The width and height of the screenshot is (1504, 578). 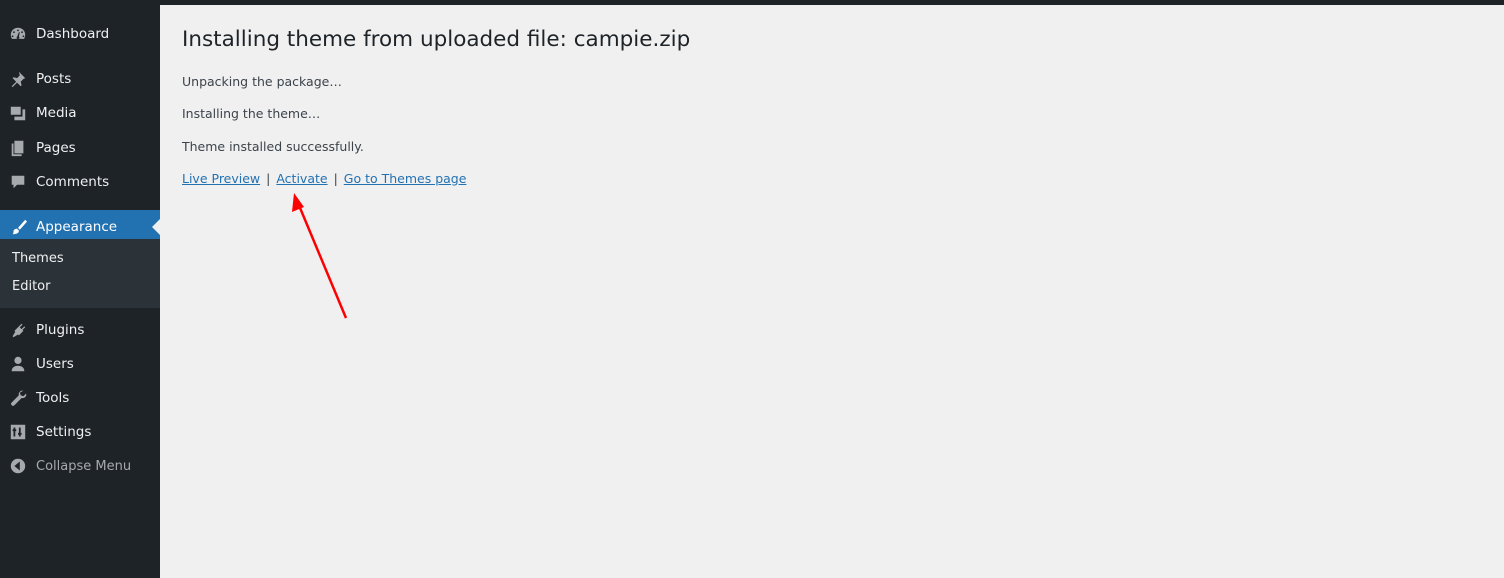 I want to click on annotation-arrow, so click(x=320, y=256).